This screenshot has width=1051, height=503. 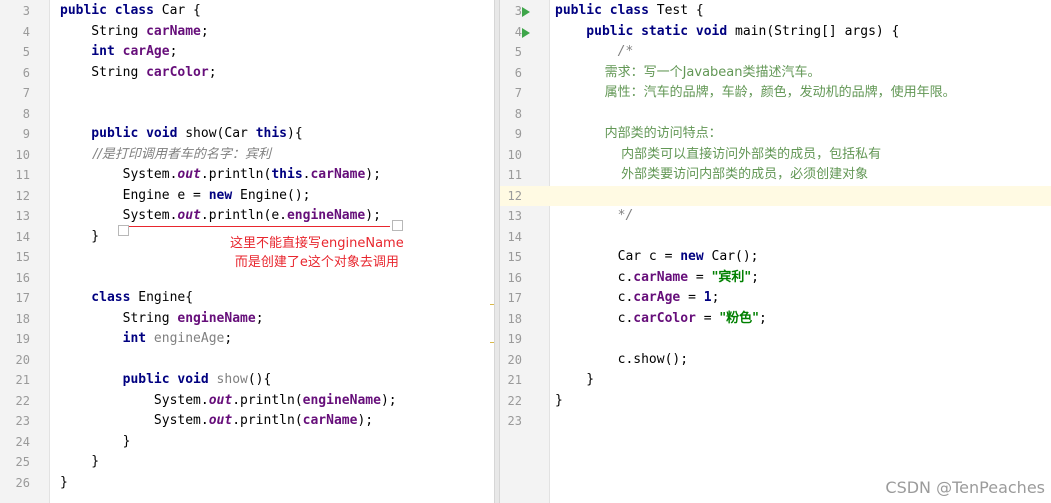 I want to click on code-line: 19 int engineAge;, so click(x=247, y=339).